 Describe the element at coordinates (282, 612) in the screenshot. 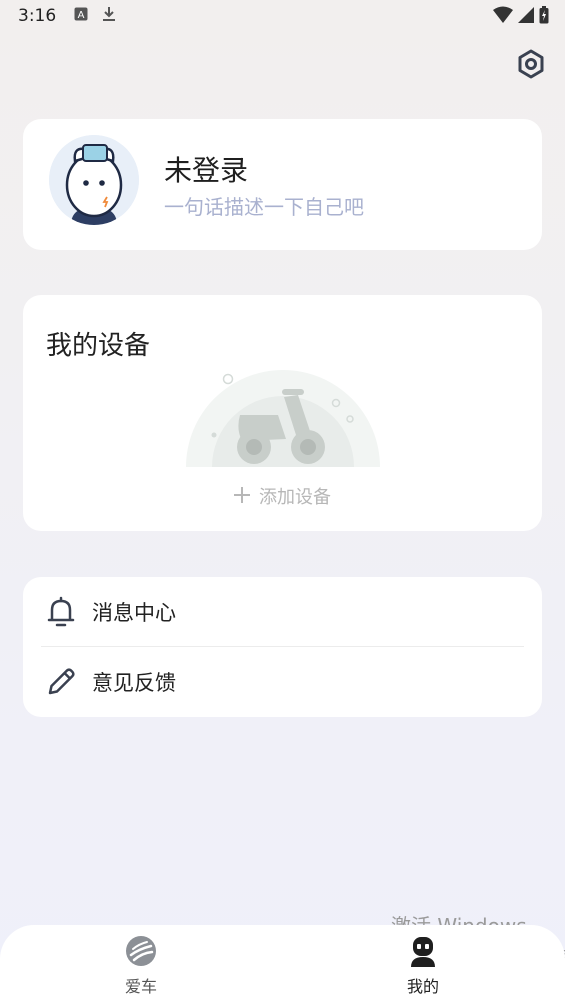

I see `menu-item-messages: 消息中心` at that location.